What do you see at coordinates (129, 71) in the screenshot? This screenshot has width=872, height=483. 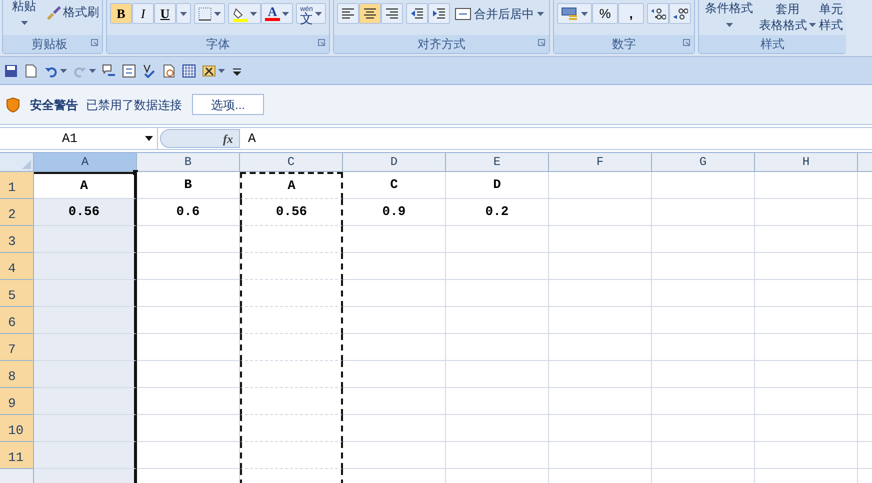 I see `form-icon` at bounding box center [129, 71].